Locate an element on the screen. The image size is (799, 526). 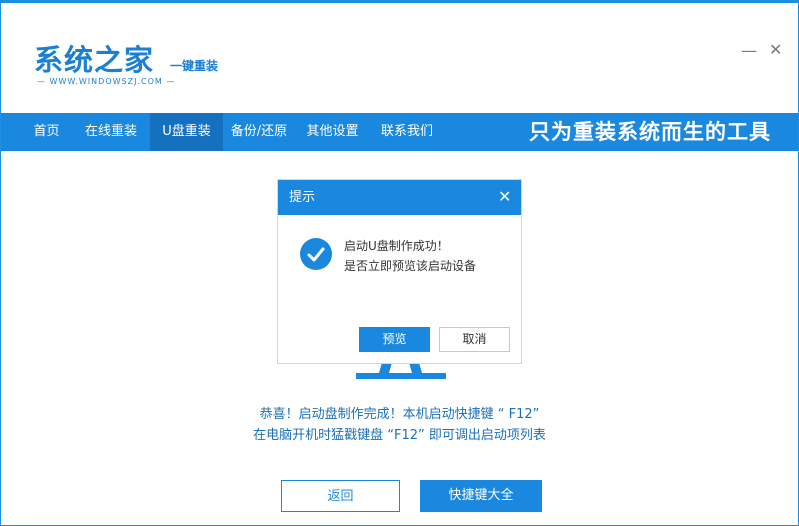
main-nav: 首页 在线重装 U盘重装 备份/还原 其他设置 联系我们 只为重装系统而生的工具 is located at coordinates (399, 132).